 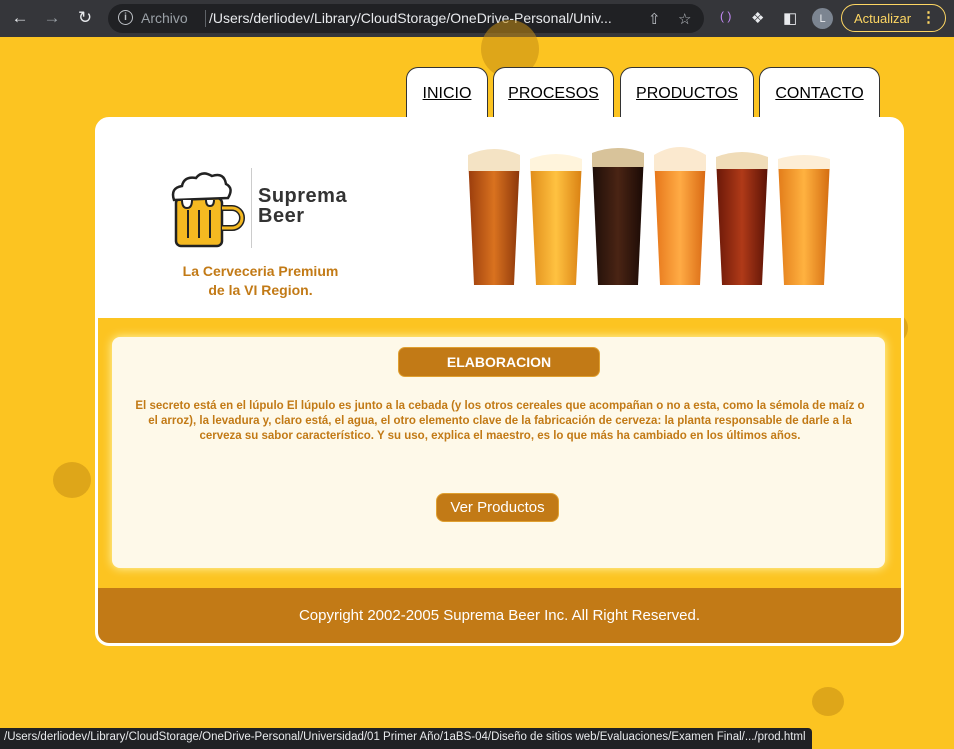 I want to click on bookmark-star-icon: ☆, so click(x=684, y=19).